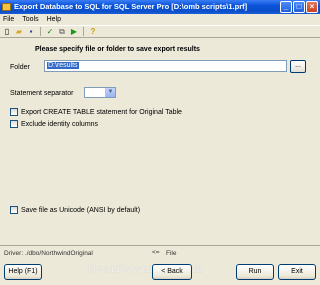 Image resolution: width=320 pixels, height=285 pixels. I want to click on window-controls: _ □ ×, so click(299, 7).